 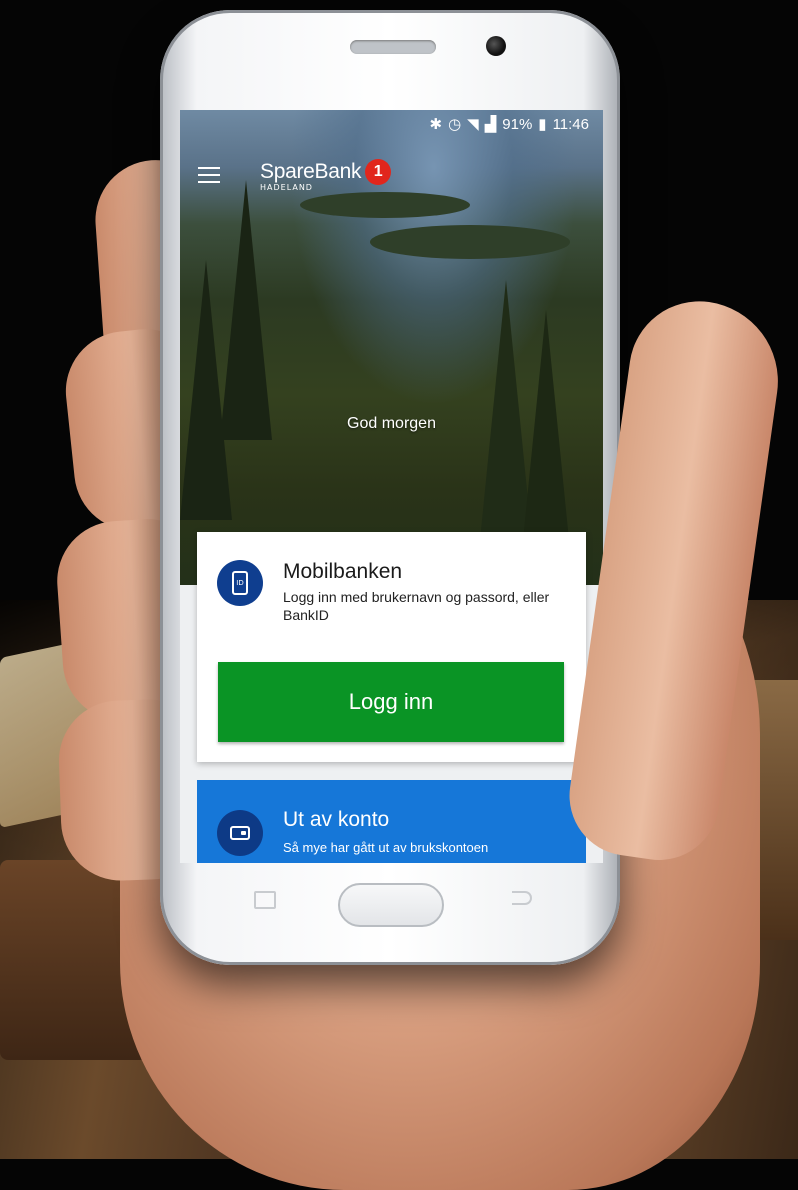 I want to click on logo-subtitle: HADELAND, so click(x=286, y=187).